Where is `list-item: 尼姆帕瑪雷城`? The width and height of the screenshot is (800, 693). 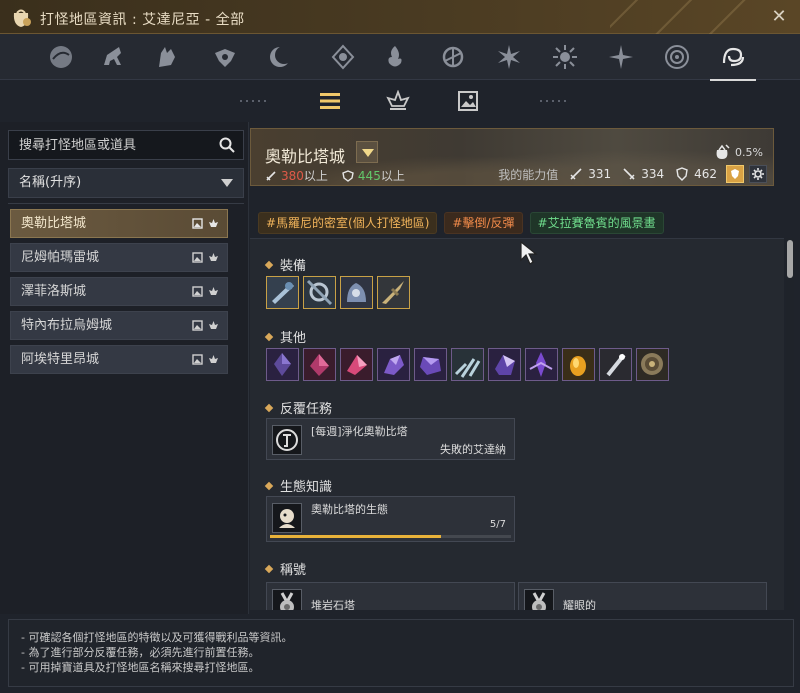
list-item: 尼姆帕瑪雷城 is located at coordinates (119, 257).